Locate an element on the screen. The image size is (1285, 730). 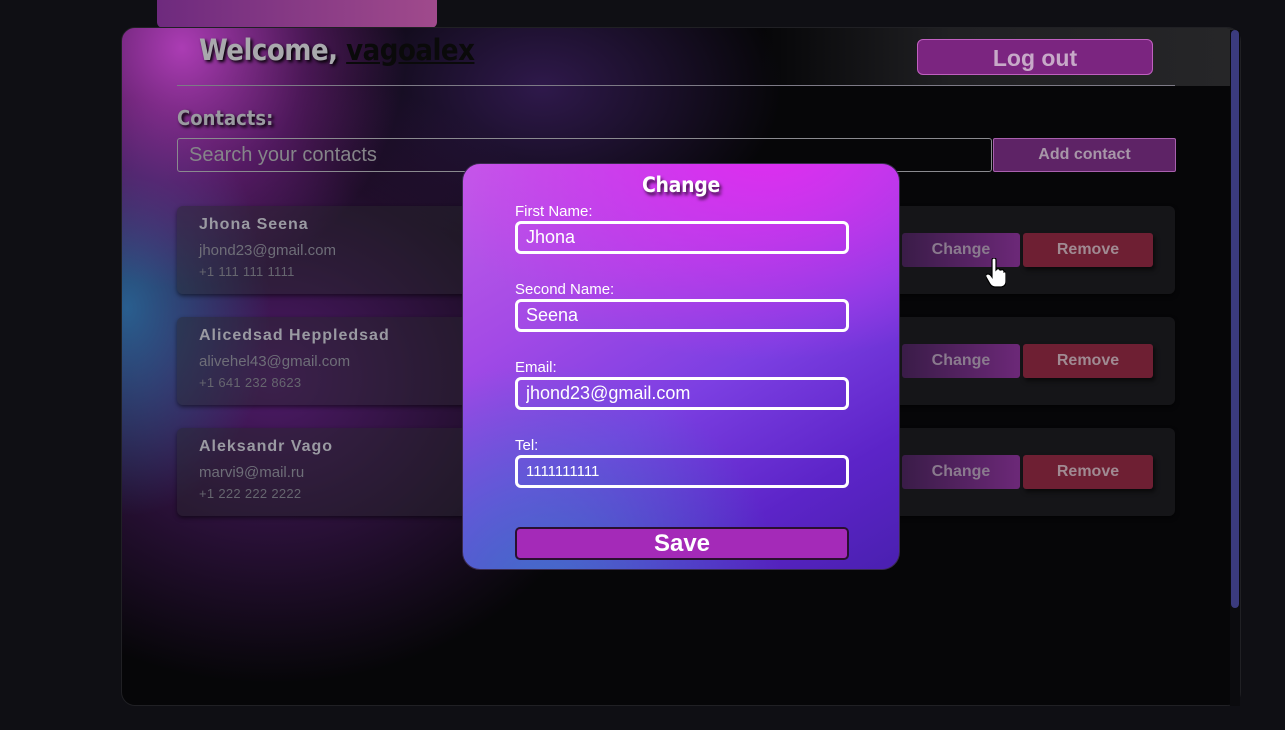
decorative-tab is located at coordinates (297, 14).